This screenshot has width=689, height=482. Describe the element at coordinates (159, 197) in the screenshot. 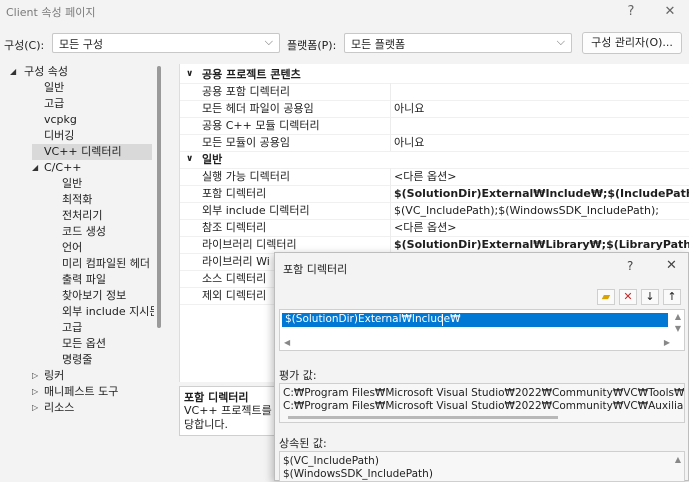

I see `tree-scrollbar` at that location.